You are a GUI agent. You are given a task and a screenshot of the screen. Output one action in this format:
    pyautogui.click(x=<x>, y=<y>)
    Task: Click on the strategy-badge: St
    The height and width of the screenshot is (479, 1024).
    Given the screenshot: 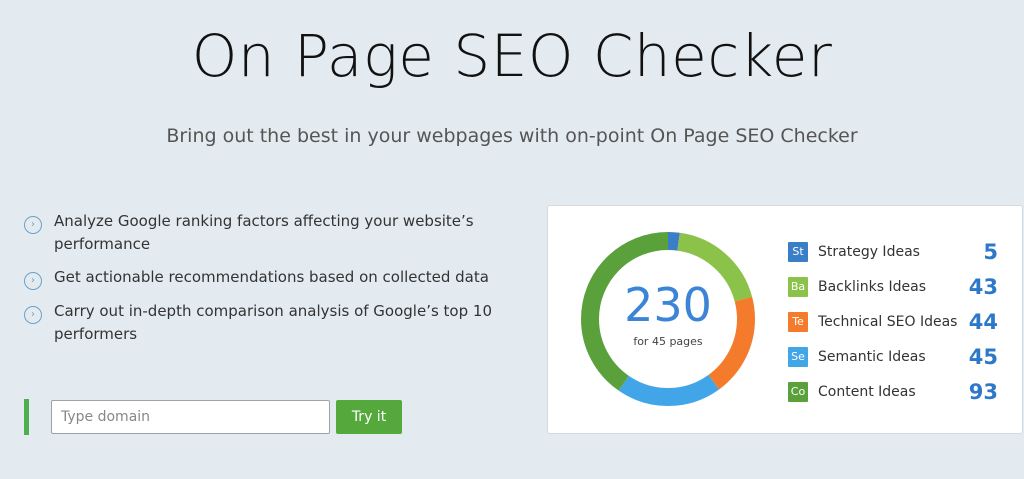 What is the action you would take?
    pyautogui.click(x=798, y=251)
    